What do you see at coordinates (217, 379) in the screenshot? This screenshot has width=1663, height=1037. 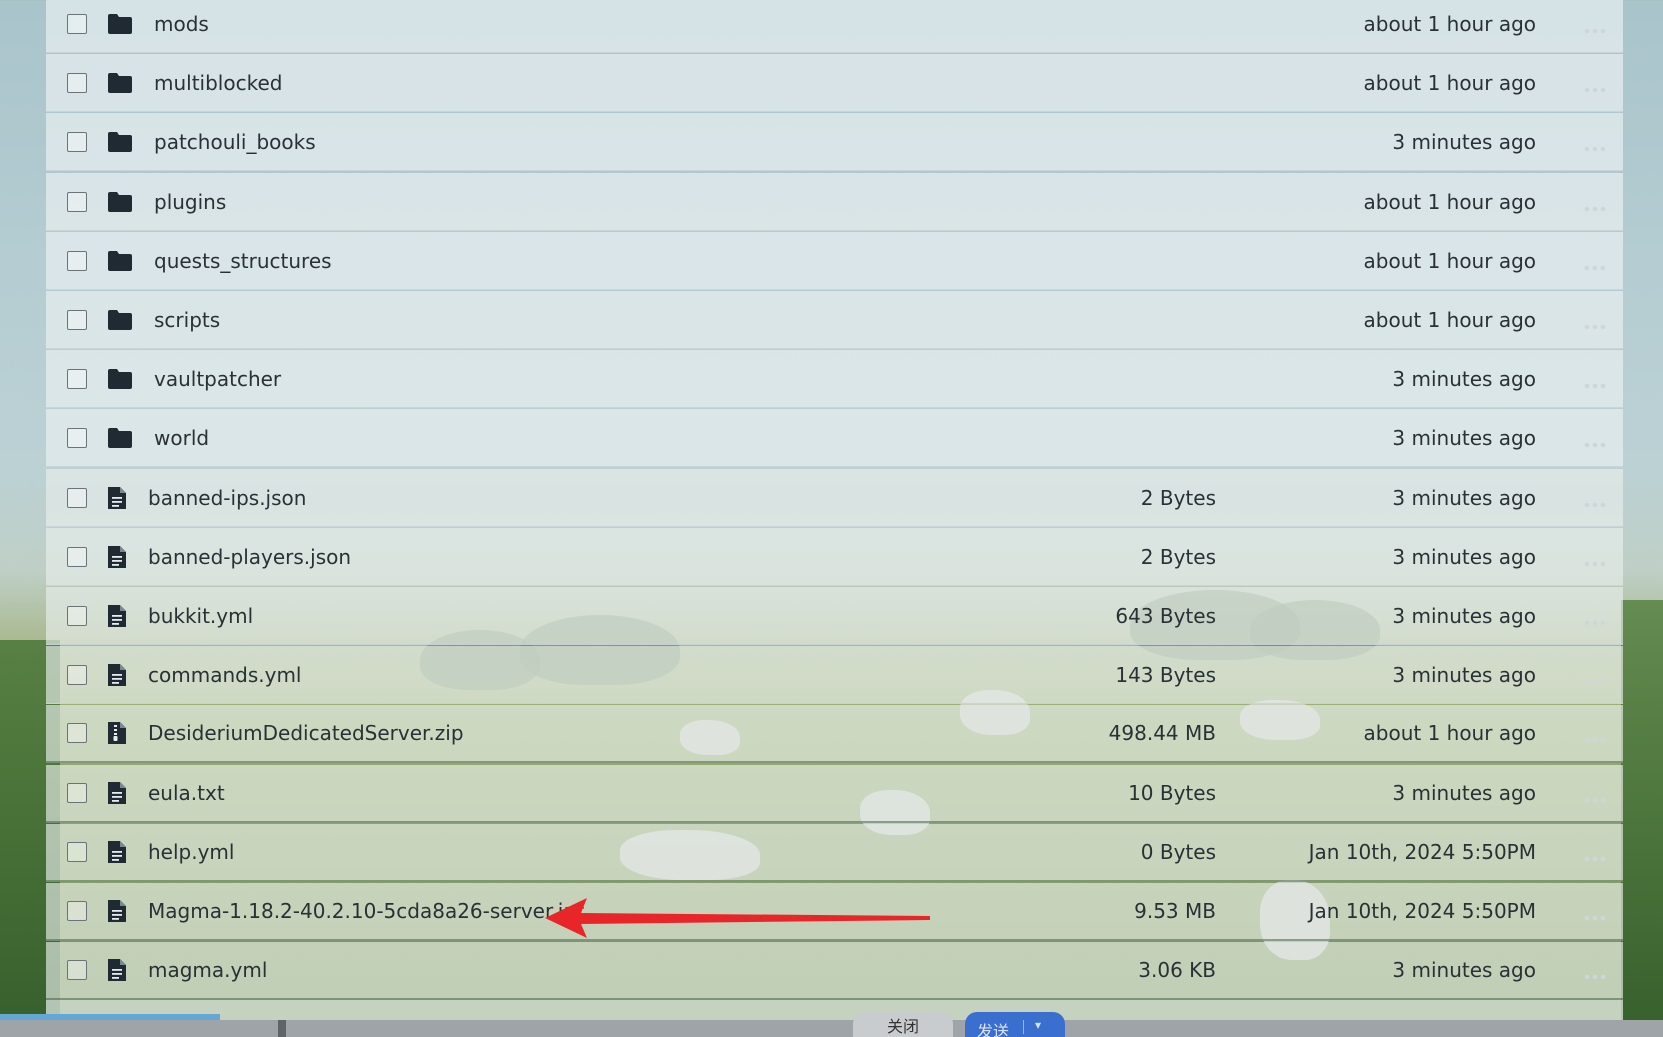 I see `file-name: vaultpatcher` at bounding box center [217, 379].